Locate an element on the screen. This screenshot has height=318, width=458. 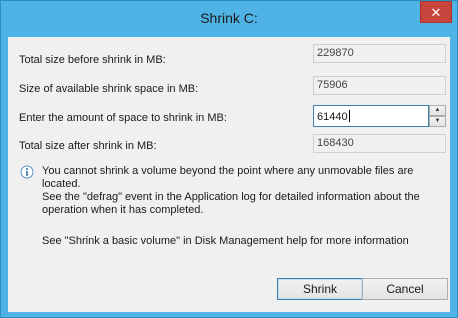
close-button: ✕ is located at coordinates (436, 12).